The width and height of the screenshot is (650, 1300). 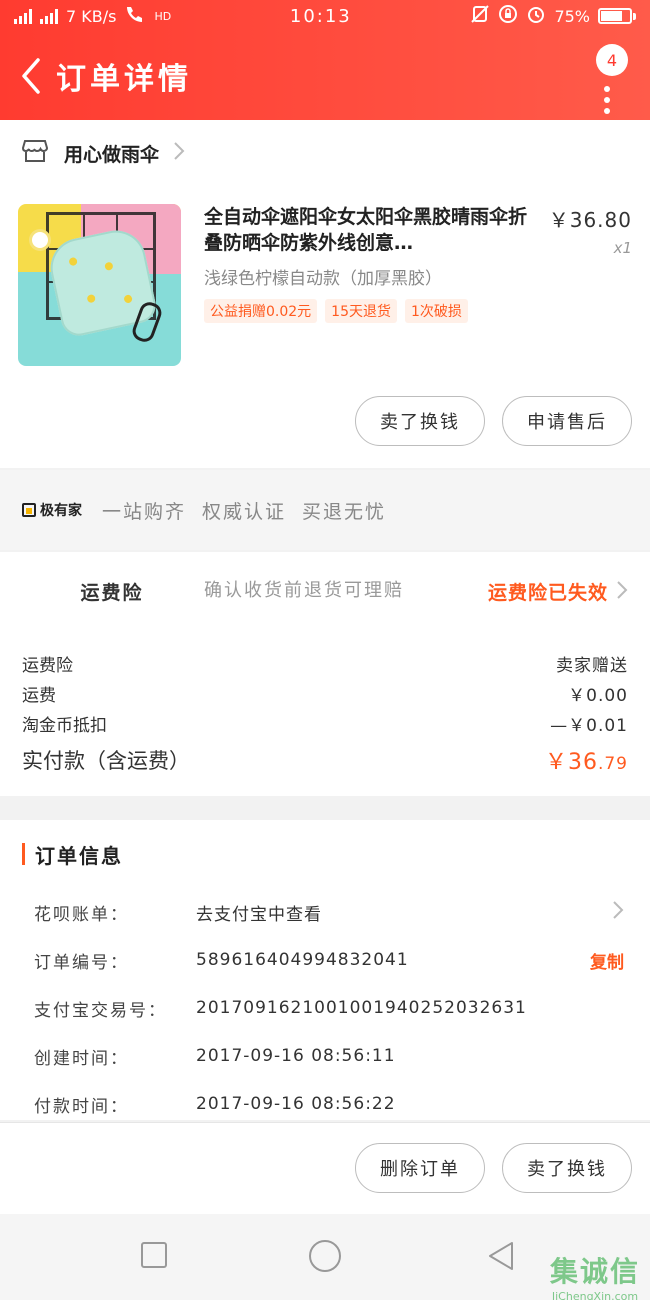 What do you see at coordinates (547, 592) in the screenshot?
I see `freight-insurance-status: 运费险已失效` at bounding box center [547, 592].